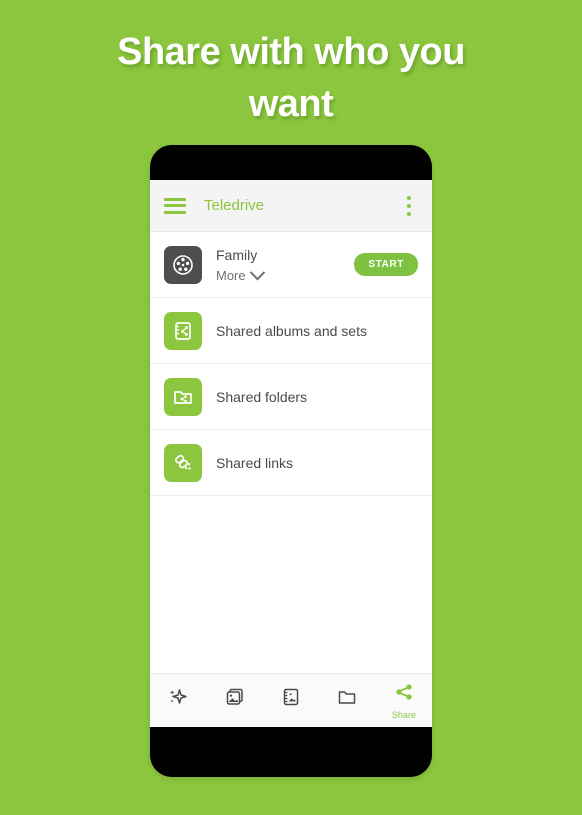  What do you see at coordinates (291, 206) in the screenshot?
I see `app-bar: Teledrive` at bounding box center [291, 206].